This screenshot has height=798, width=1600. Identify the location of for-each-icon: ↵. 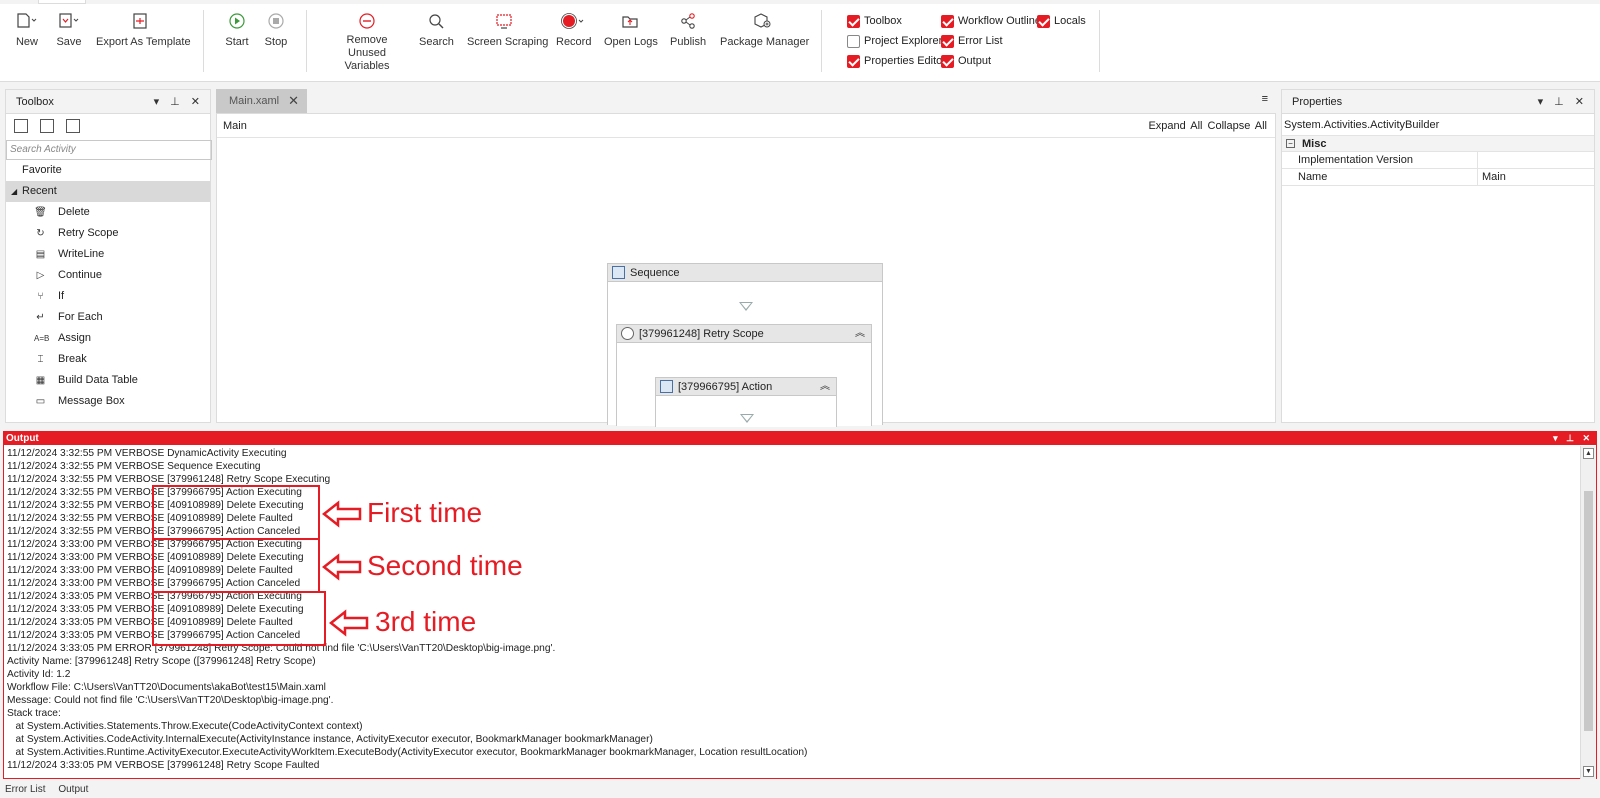
(40, 317).